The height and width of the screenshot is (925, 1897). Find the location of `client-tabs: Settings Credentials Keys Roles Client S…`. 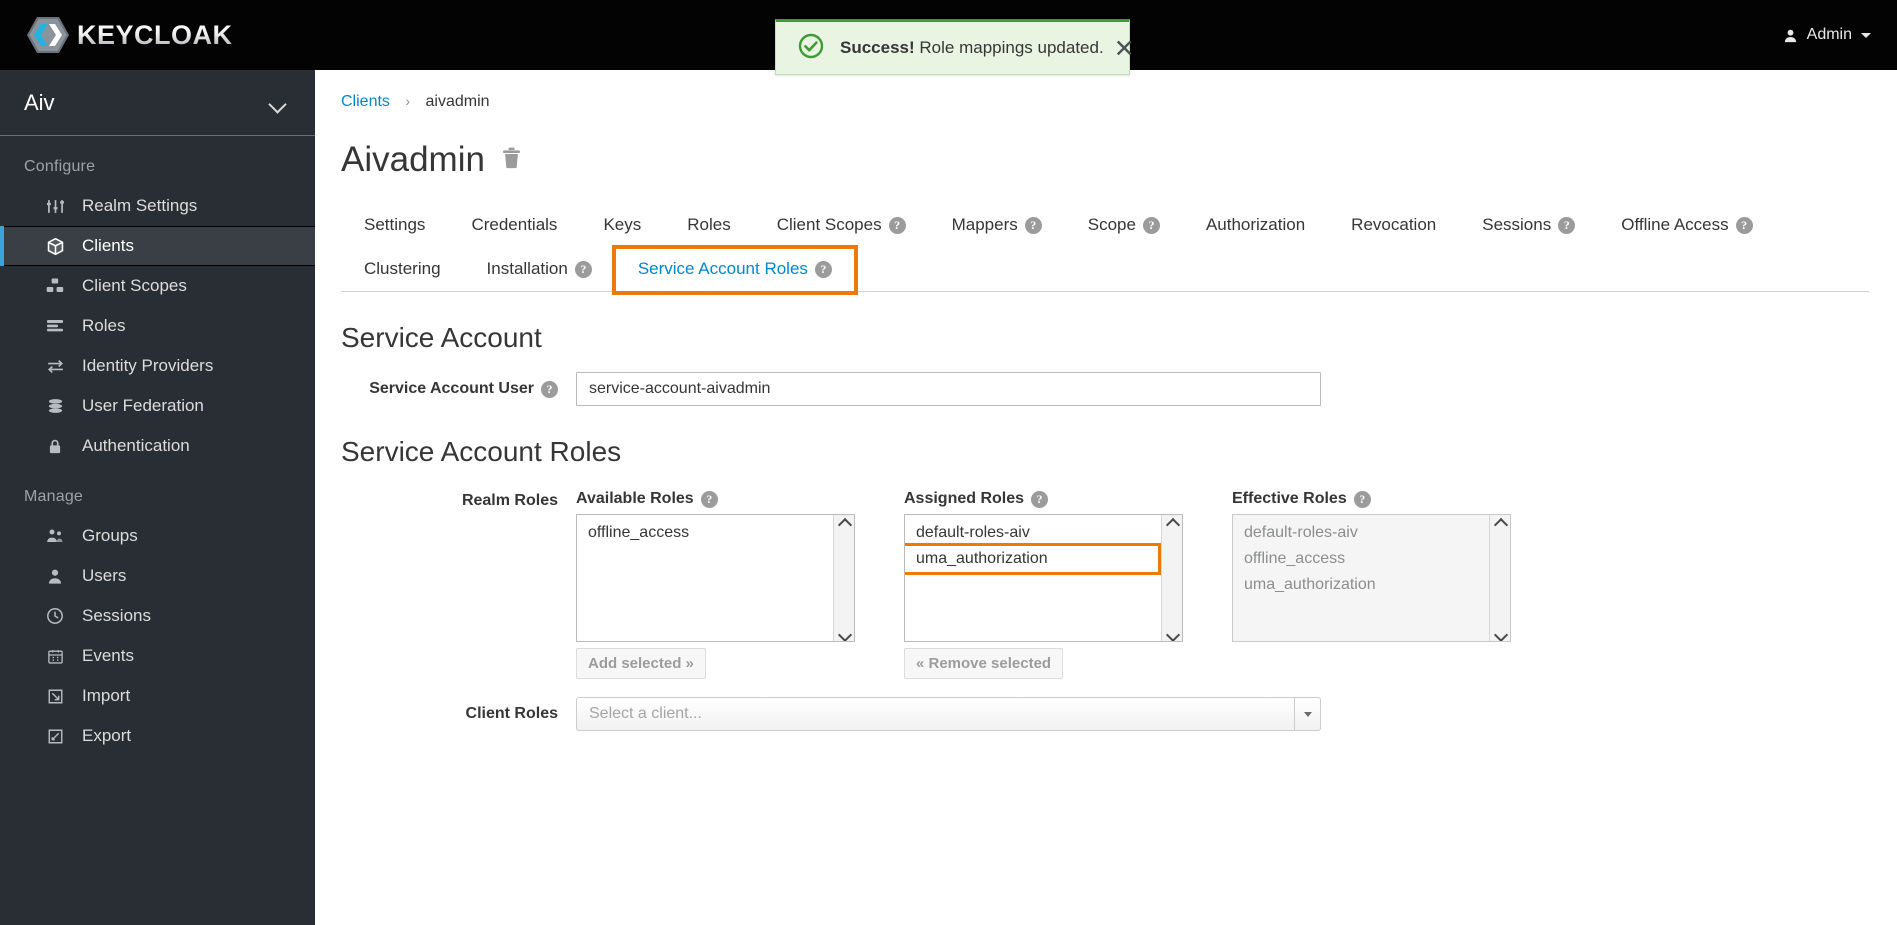

client-tabs: Settings Credentials Keys Roles Client S… is located at coordinates (1105, 249).